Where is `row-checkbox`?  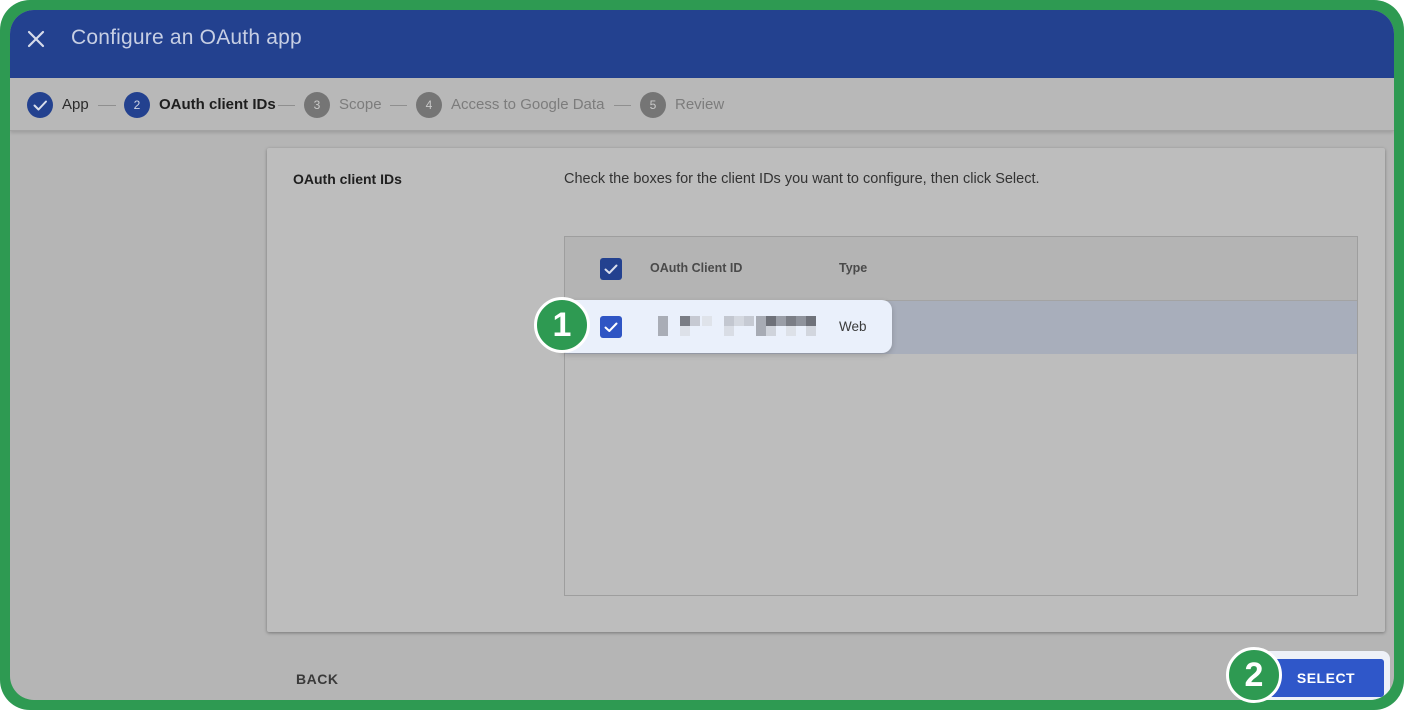 row-checkbox is located at coordinates (611, 327).